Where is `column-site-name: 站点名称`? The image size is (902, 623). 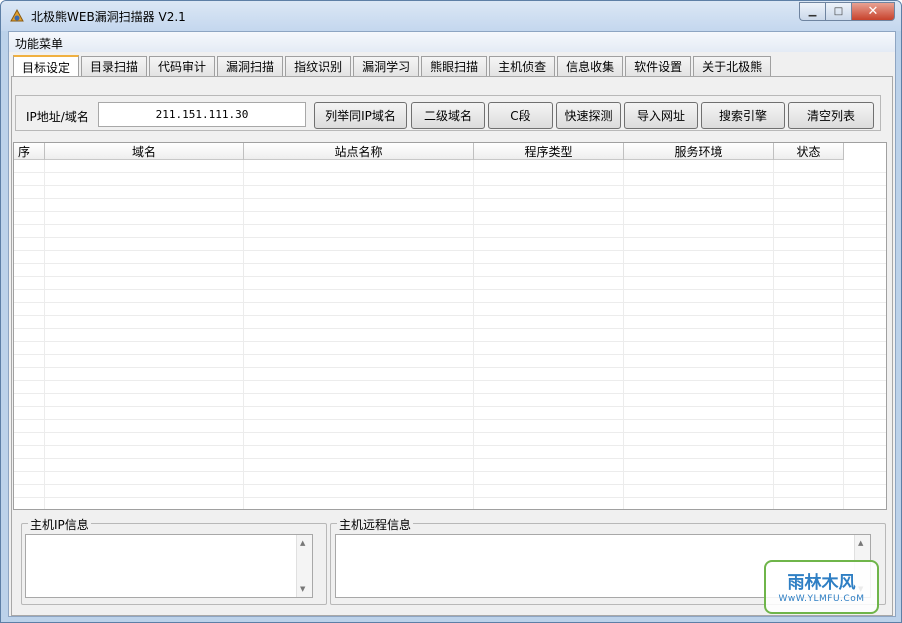
column-site-name: 站点名称 is located at coordinates (359, 151).